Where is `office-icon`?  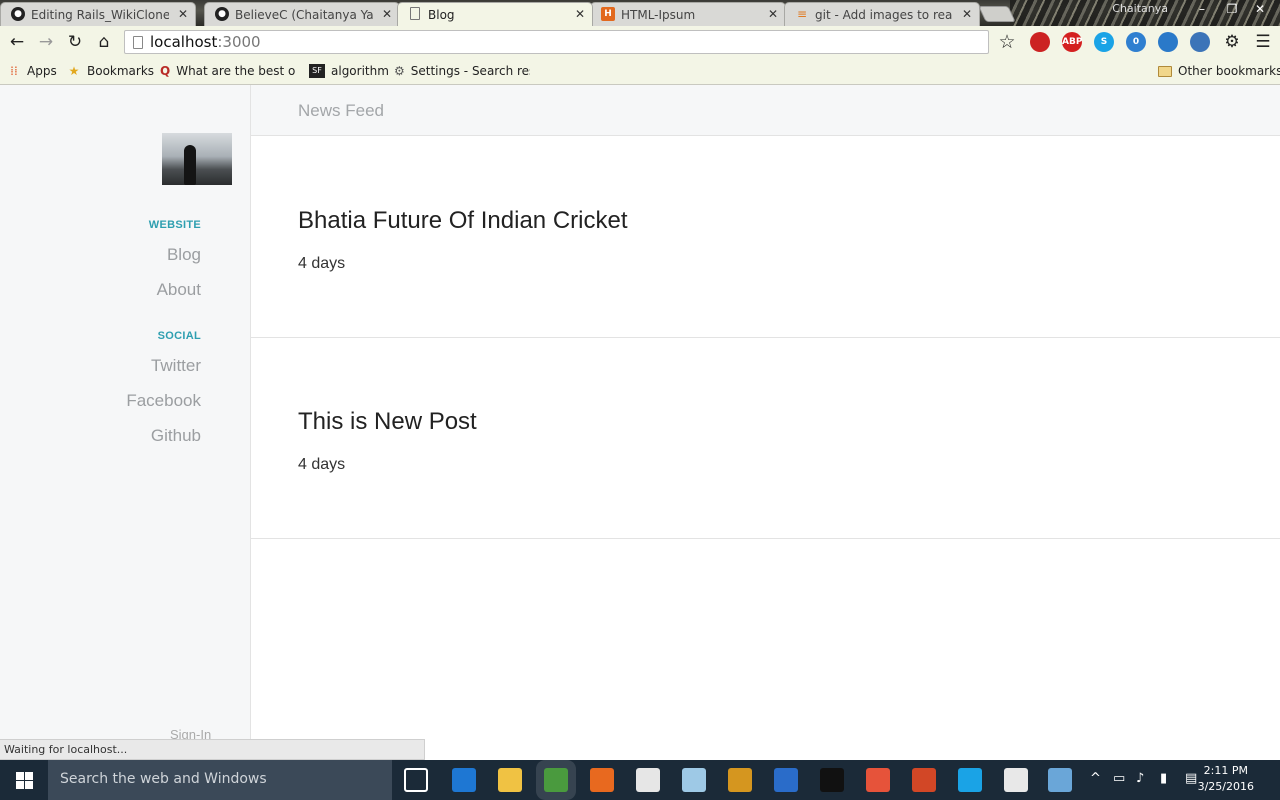
office-icon is located at coordinates (924, 780).